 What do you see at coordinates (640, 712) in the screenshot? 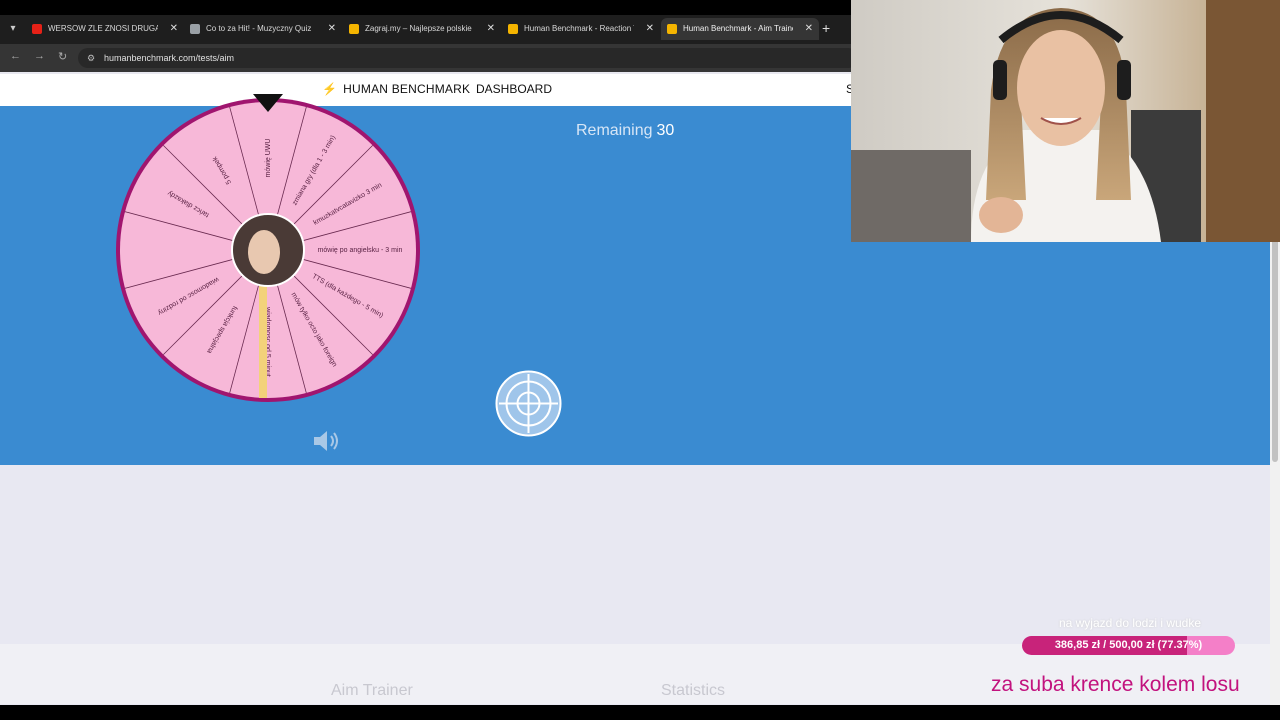
I see `bottom-black-strip` at bounding box center [640, 712].